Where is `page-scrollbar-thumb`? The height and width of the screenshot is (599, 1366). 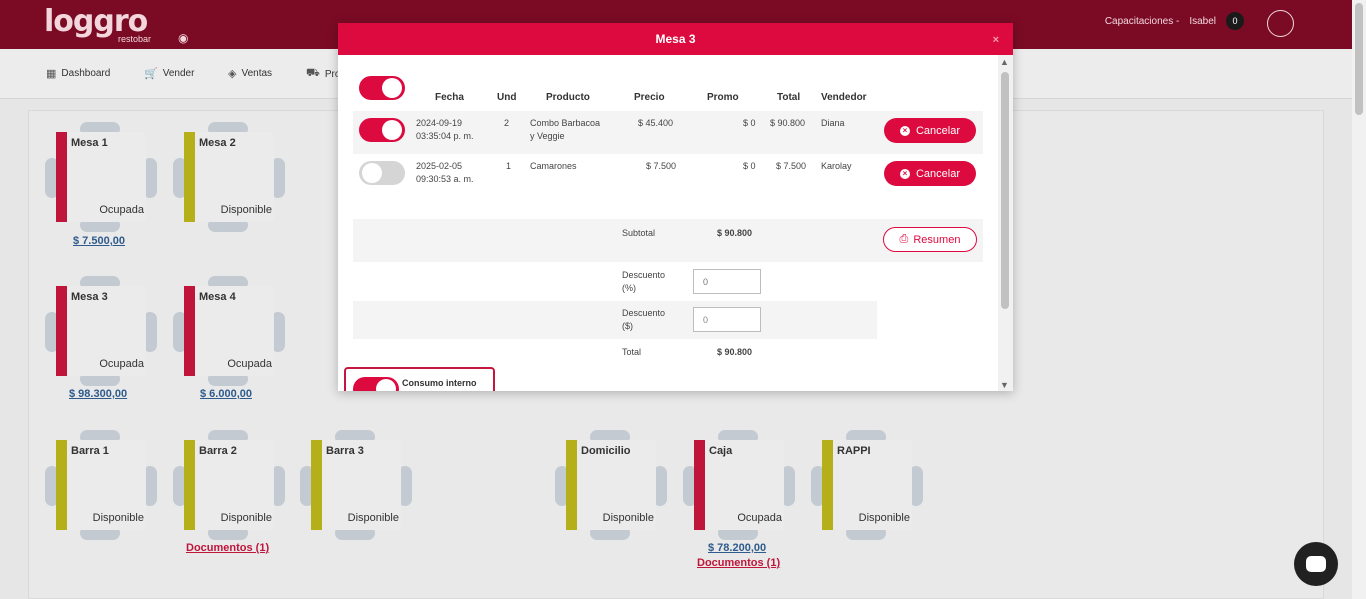 page-scrollbar-thumb is located at coordinates (1359, 59).